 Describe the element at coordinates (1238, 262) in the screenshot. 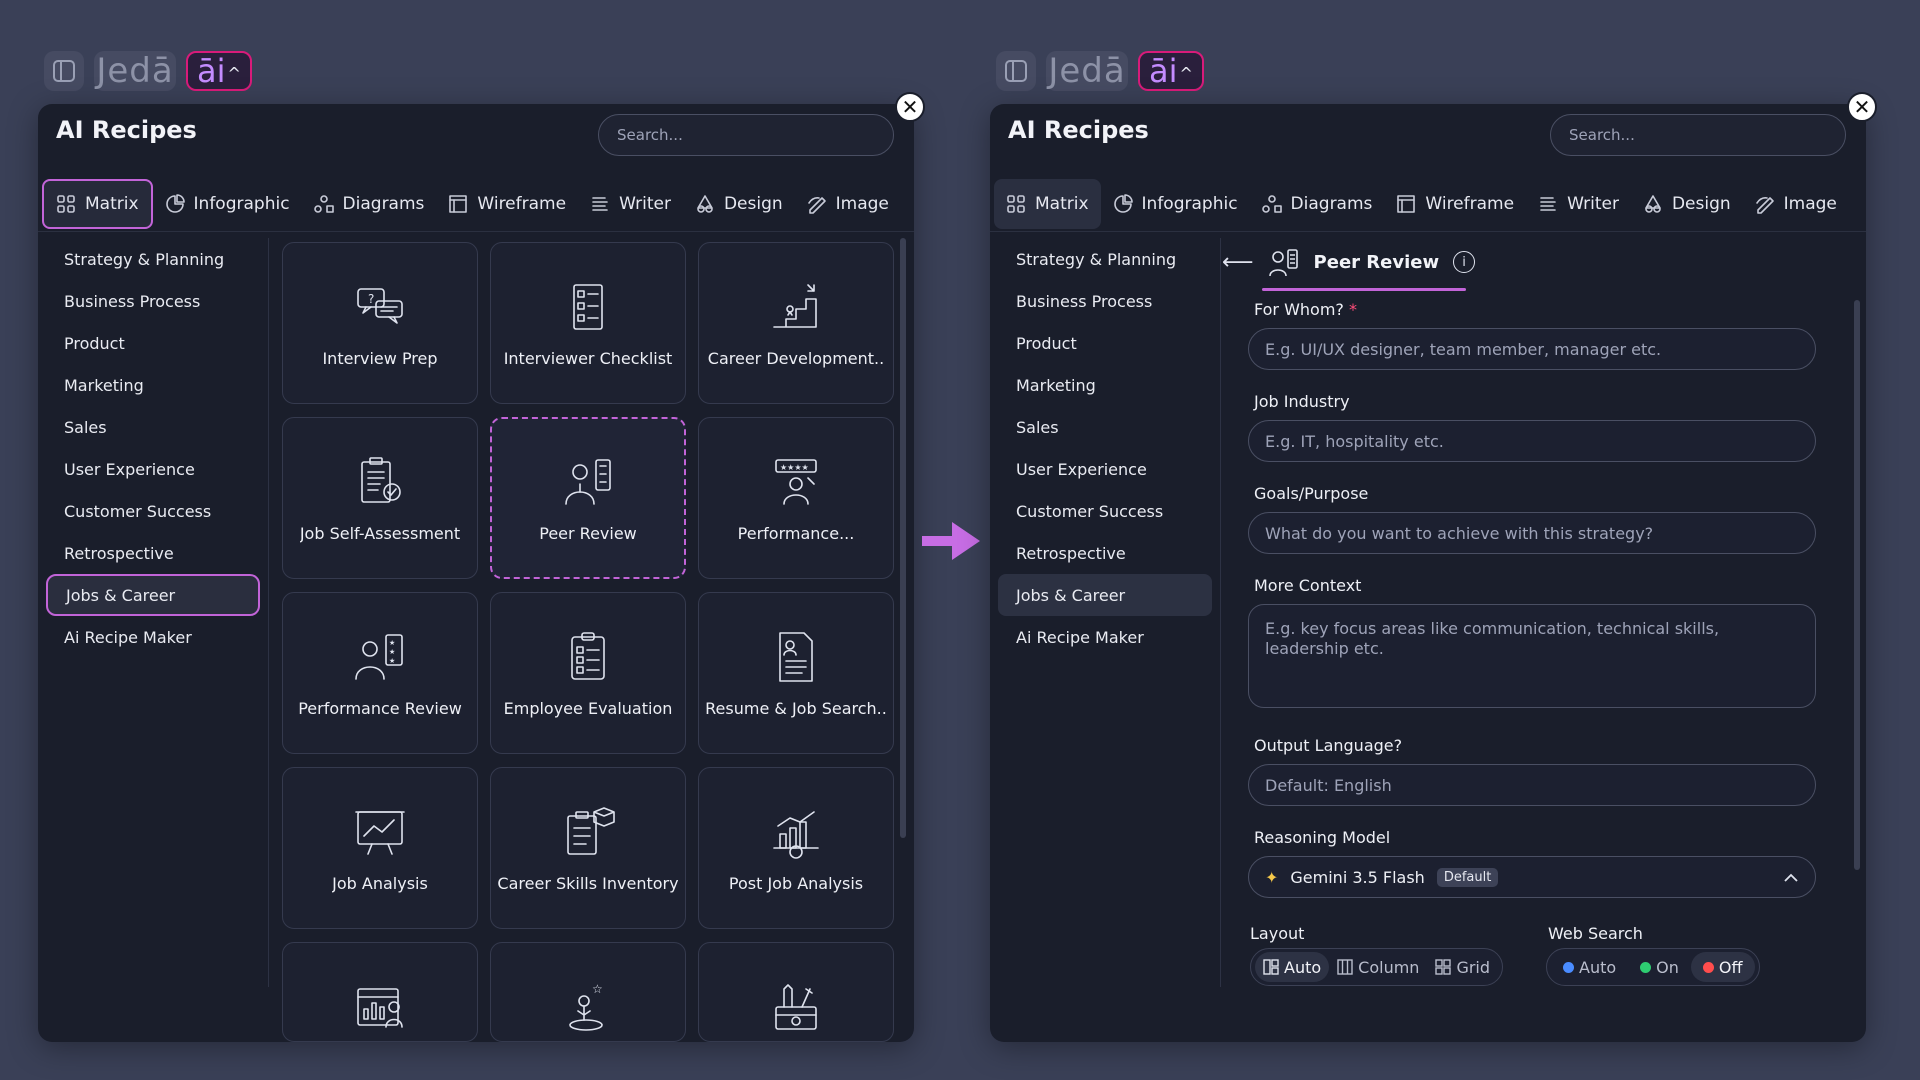

I see `back-arrow-icon: ⟵` at that location.